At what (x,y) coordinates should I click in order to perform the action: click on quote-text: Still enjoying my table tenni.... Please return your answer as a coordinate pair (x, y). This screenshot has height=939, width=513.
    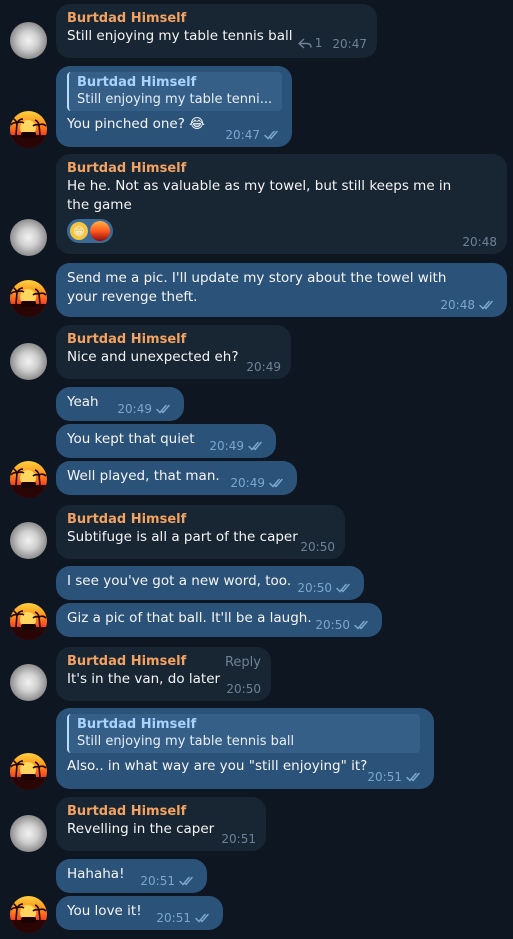
    Looking at the image, I should click on (175, 99).